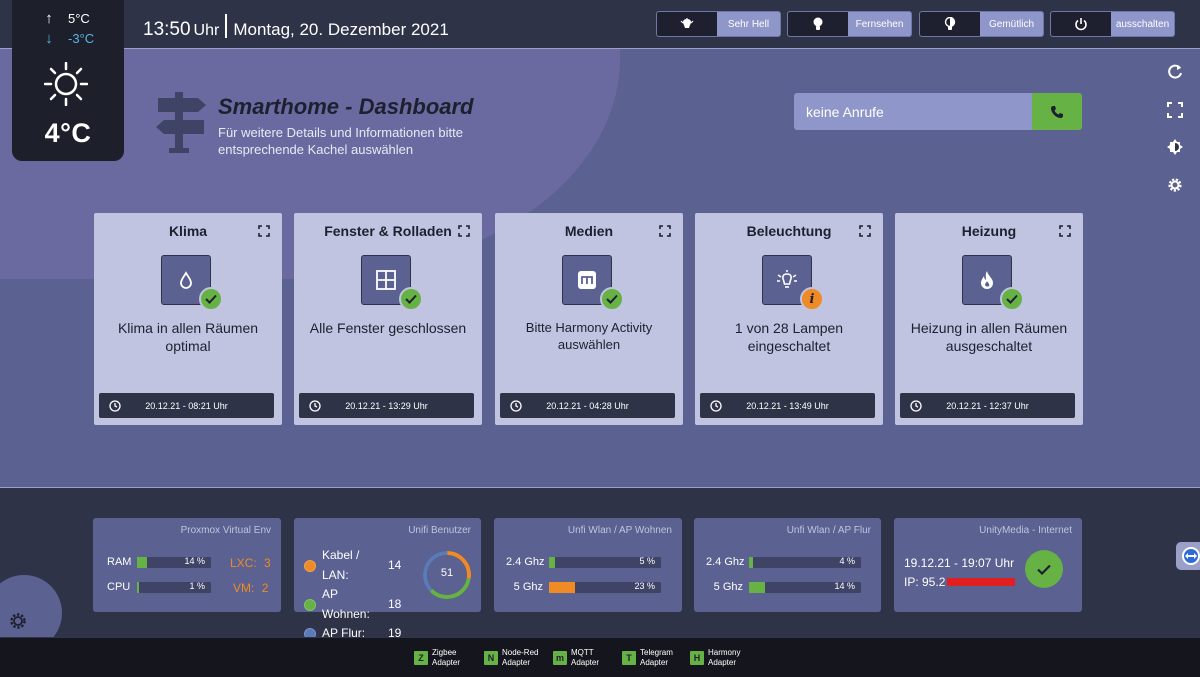 This screenshot has height=677, width=1200. Describe the element at coordinates (1188, 556) in the screenshot. I see `teamviewer-icon` at that location.